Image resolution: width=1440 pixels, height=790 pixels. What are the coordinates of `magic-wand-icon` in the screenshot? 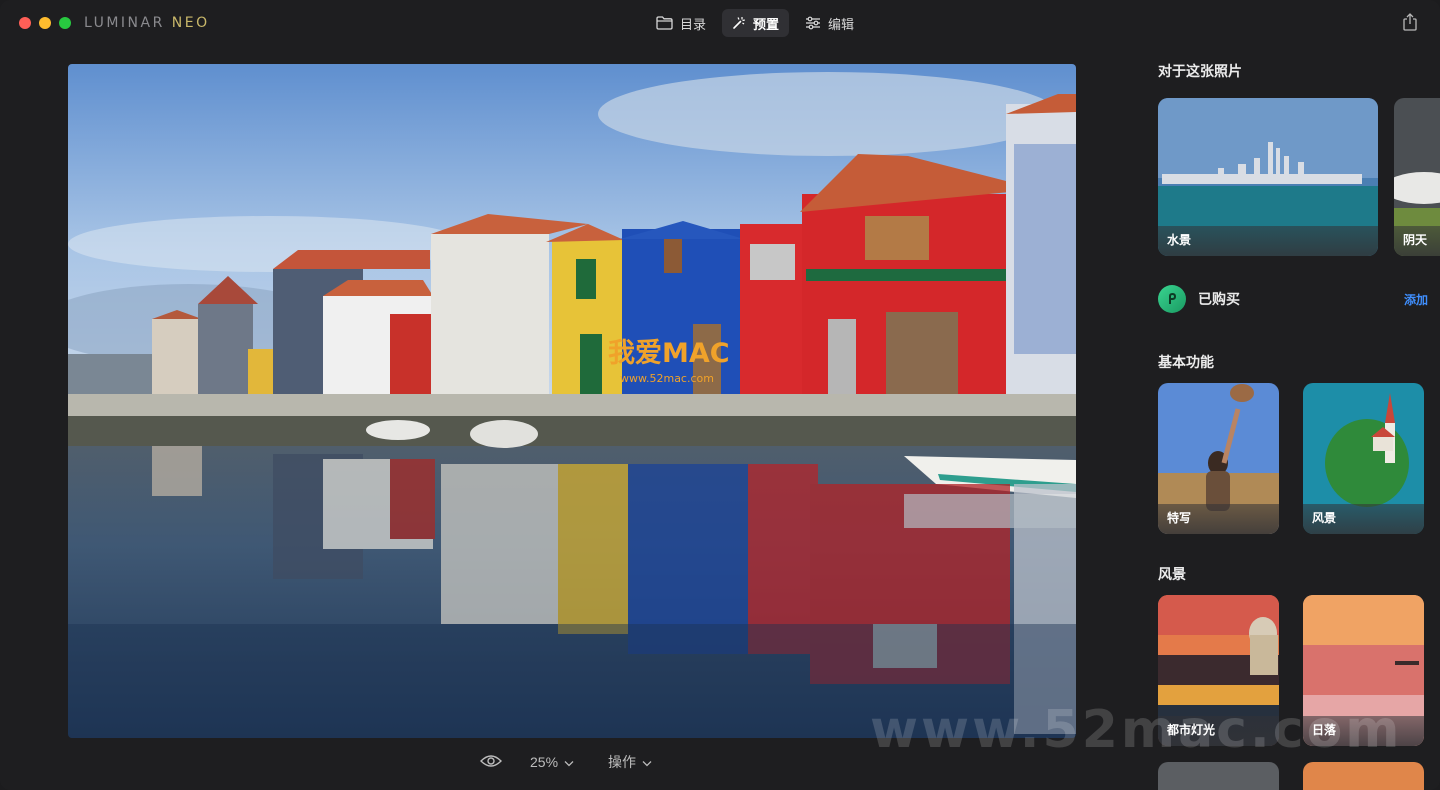 It's located at (739, 23).